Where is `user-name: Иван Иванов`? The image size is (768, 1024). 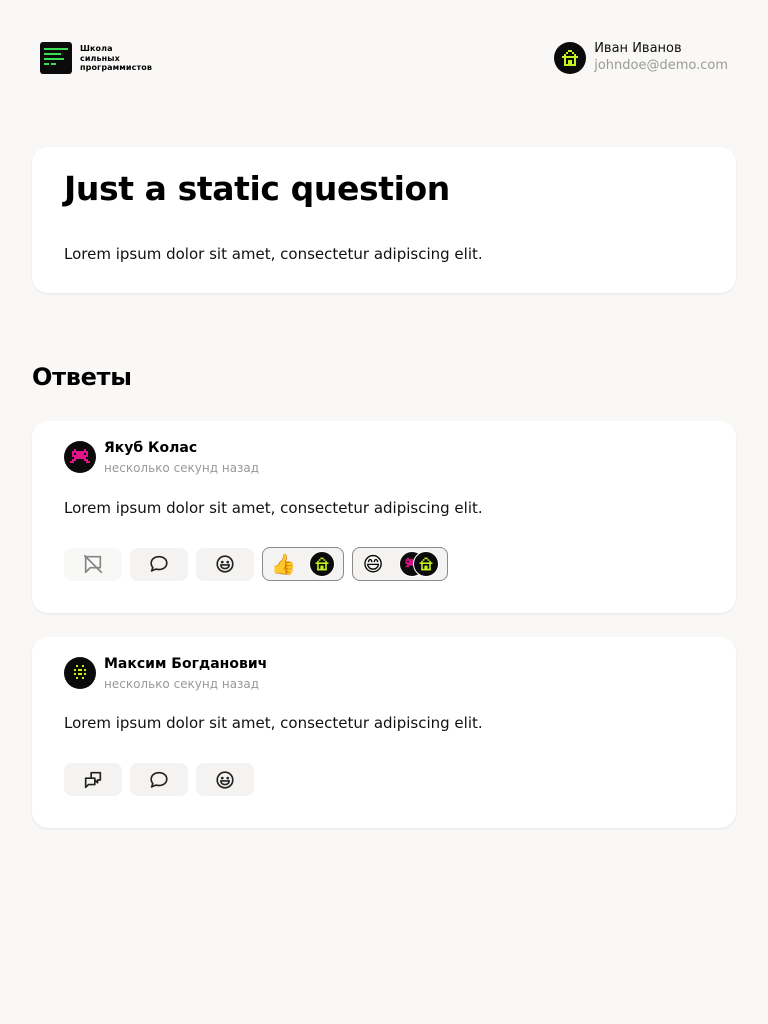
user-name: Иван Иванов is located at coordinates (638, 48).